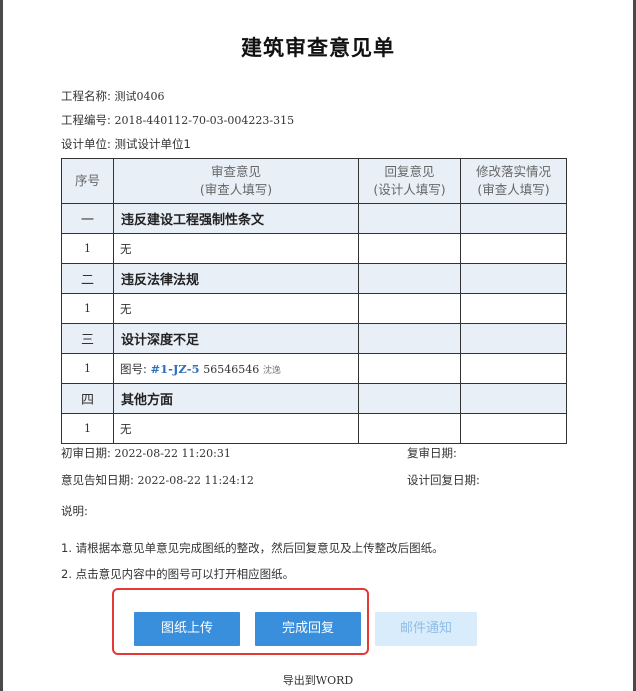  I want to click on section-number: 二, so click(87, 278).